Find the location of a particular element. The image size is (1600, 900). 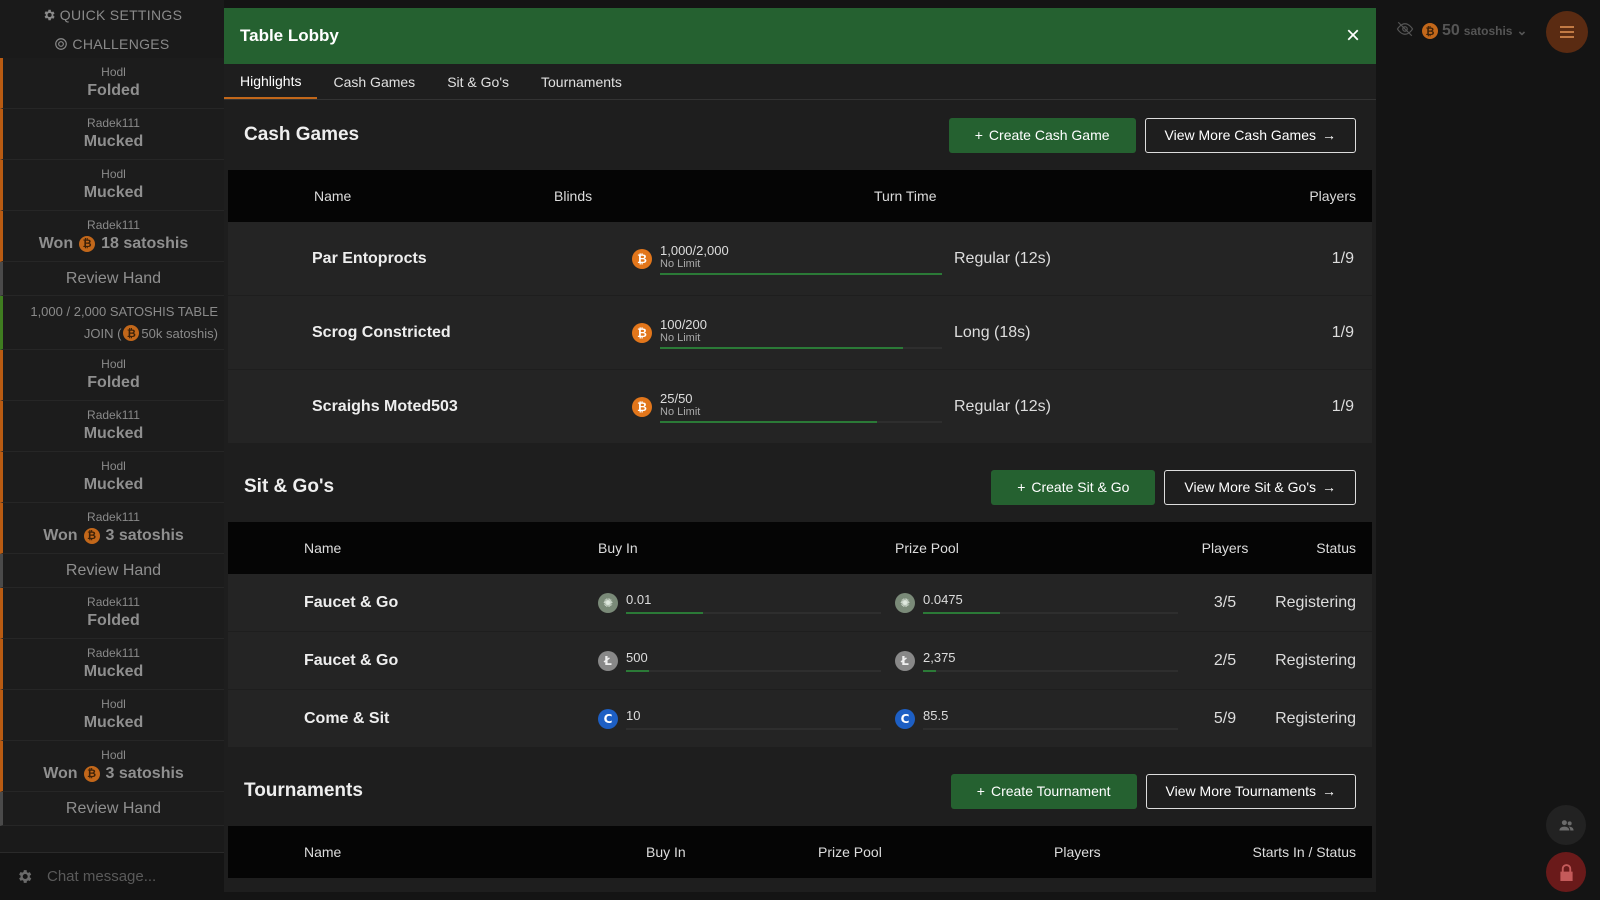

bitcoin-icon: ₿ is located at coordinates (642, 406).